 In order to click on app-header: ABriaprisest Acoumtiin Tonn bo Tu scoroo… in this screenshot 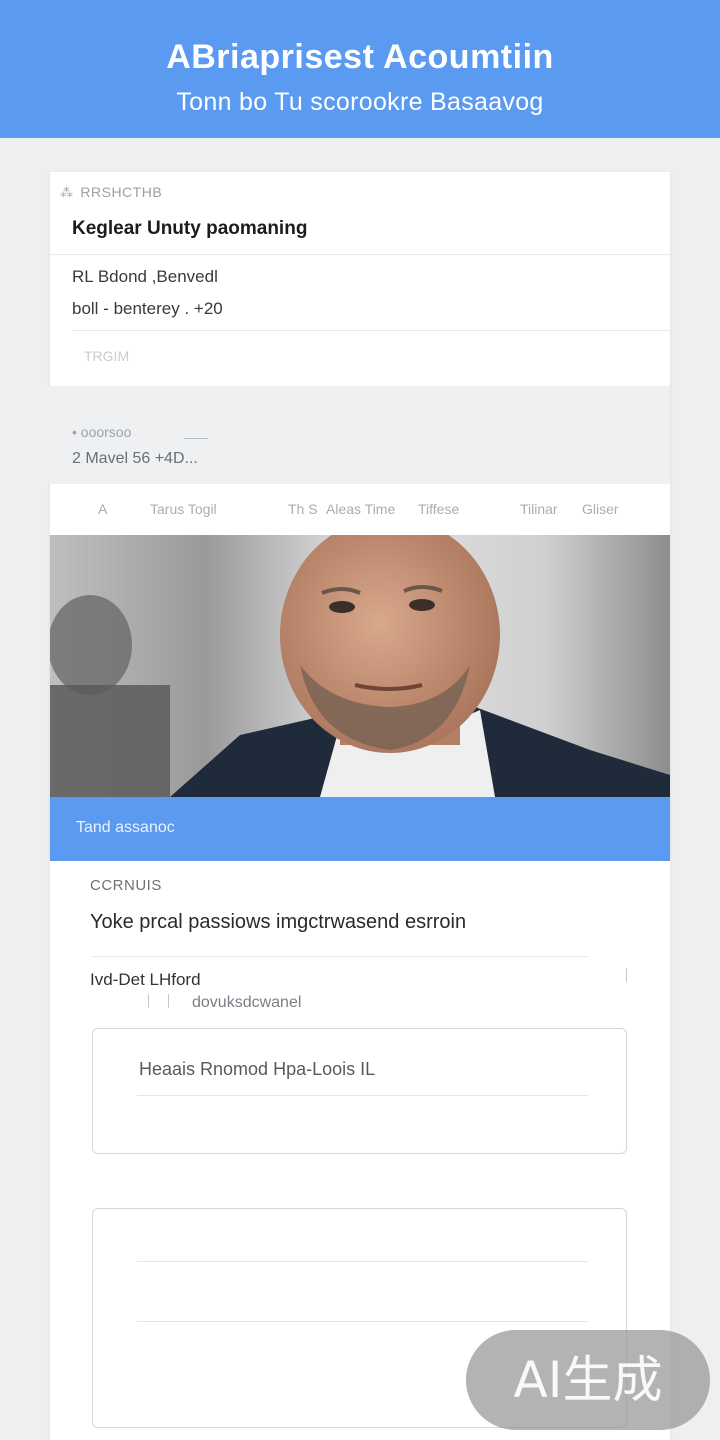, I will do `click(360, 69)`.